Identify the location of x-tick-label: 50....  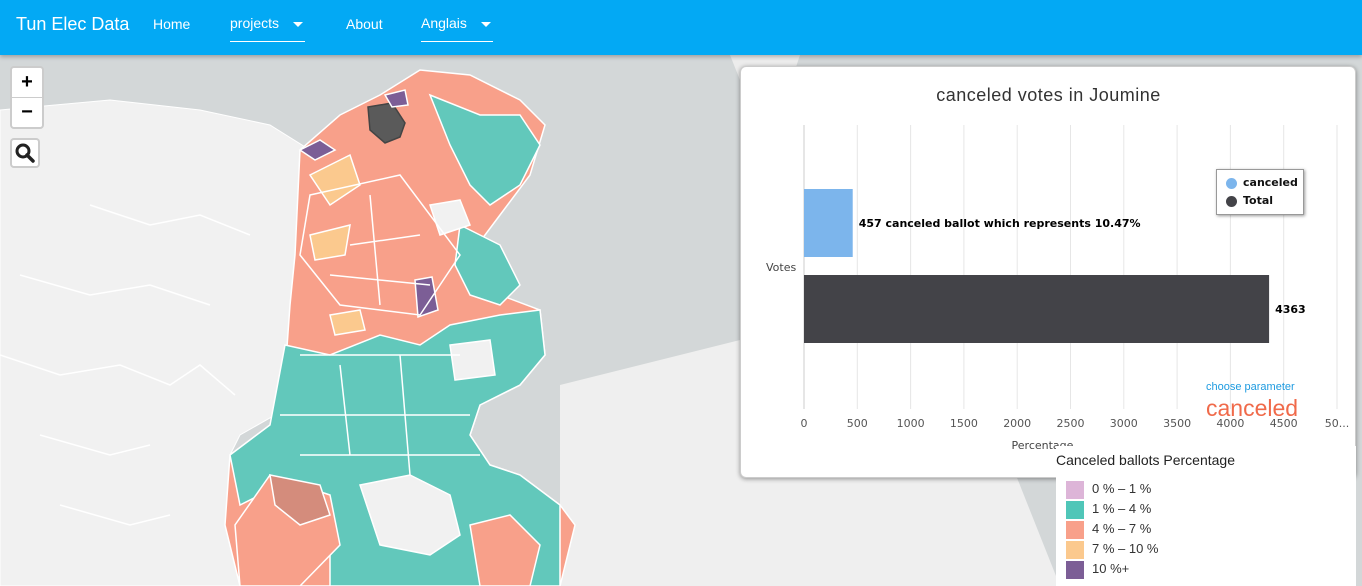
(1337, 423).